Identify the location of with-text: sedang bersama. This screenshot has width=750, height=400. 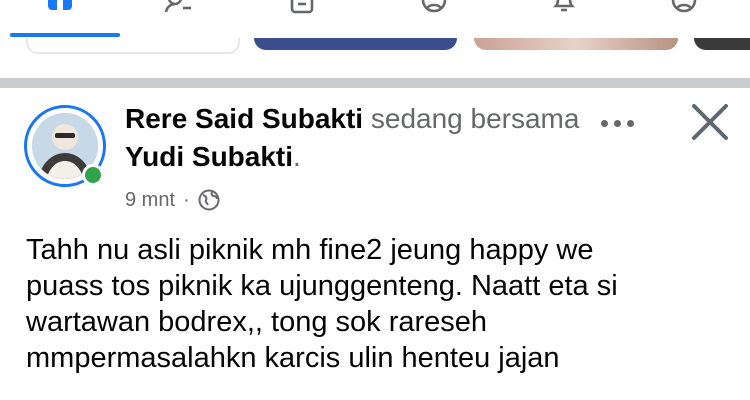
(475, 118).